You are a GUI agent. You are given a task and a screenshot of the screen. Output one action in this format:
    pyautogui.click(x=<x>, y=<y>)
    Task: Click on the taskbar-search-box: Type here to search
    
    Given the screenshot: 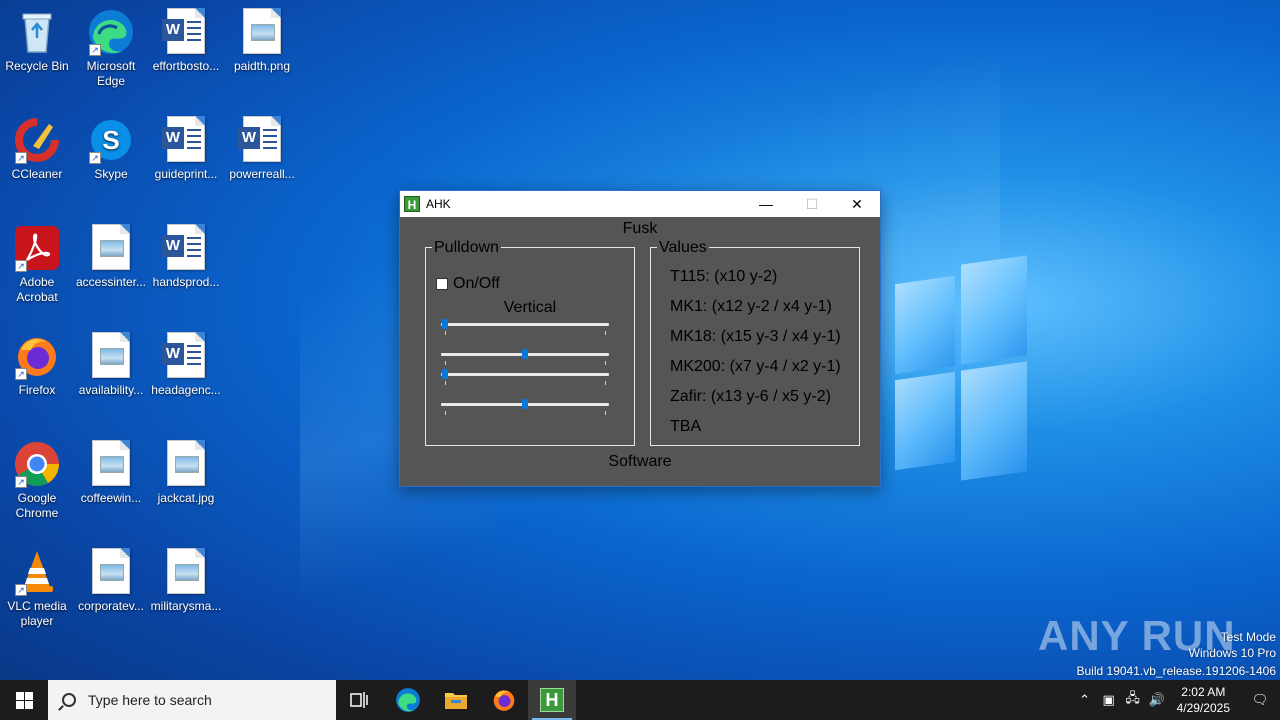 What is the action you would take?
    pyautogui.click(x=192, y=700)
    